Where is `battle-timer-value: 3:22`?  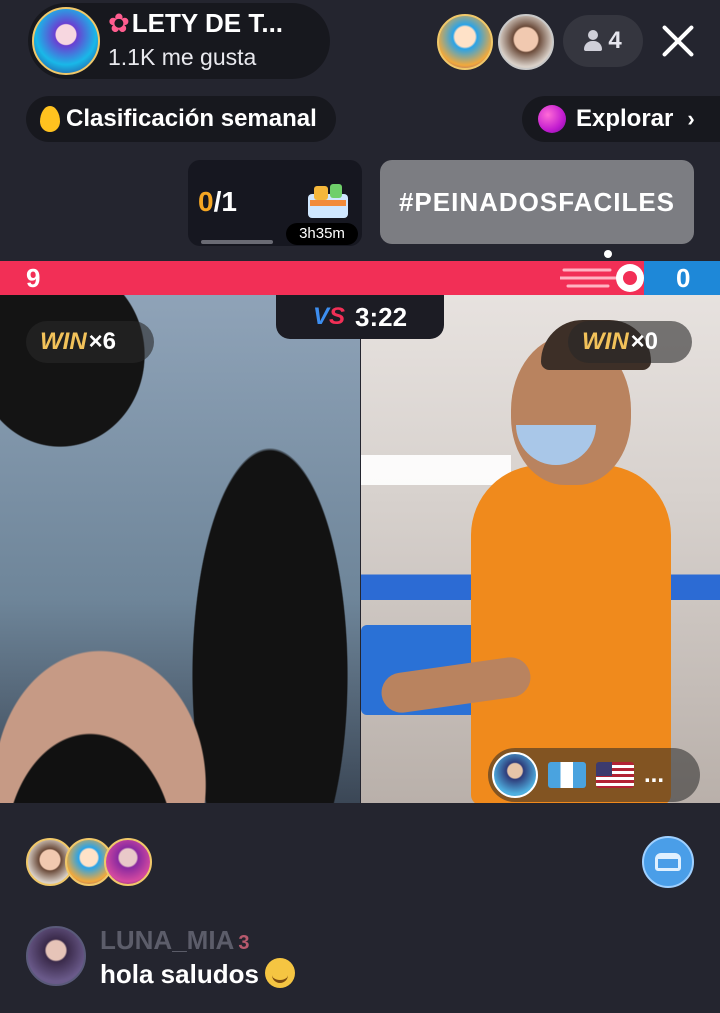 battle-timer-value: 3:22 is located at coordinates (381, 316).